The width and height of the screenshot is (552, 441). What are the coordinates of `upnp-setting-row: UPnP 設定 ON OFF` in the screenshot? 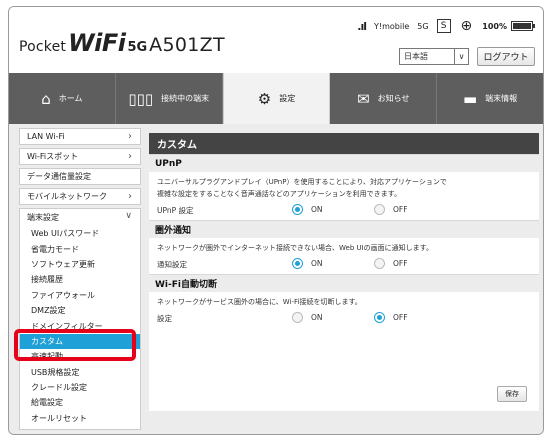 It's located at (344, 210).